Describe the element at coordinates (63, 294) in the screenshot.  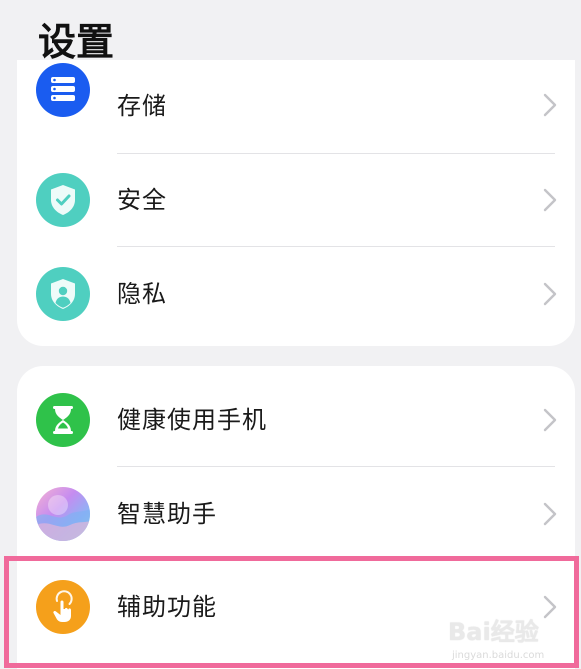
I see `privacy-shield-icon` at that location.